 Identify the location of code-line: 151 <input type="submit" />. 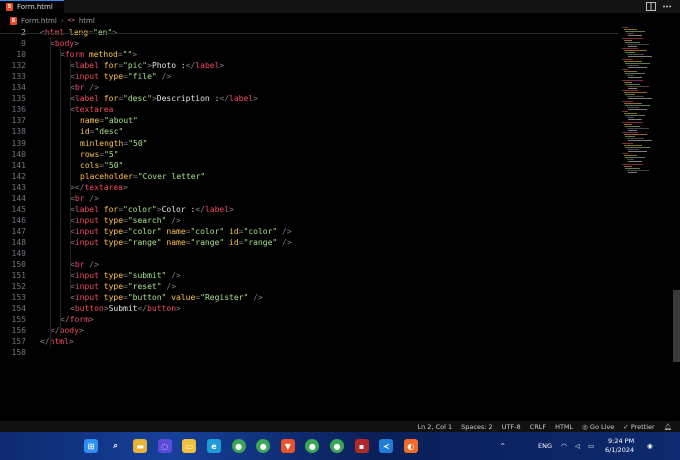
(309, 275).